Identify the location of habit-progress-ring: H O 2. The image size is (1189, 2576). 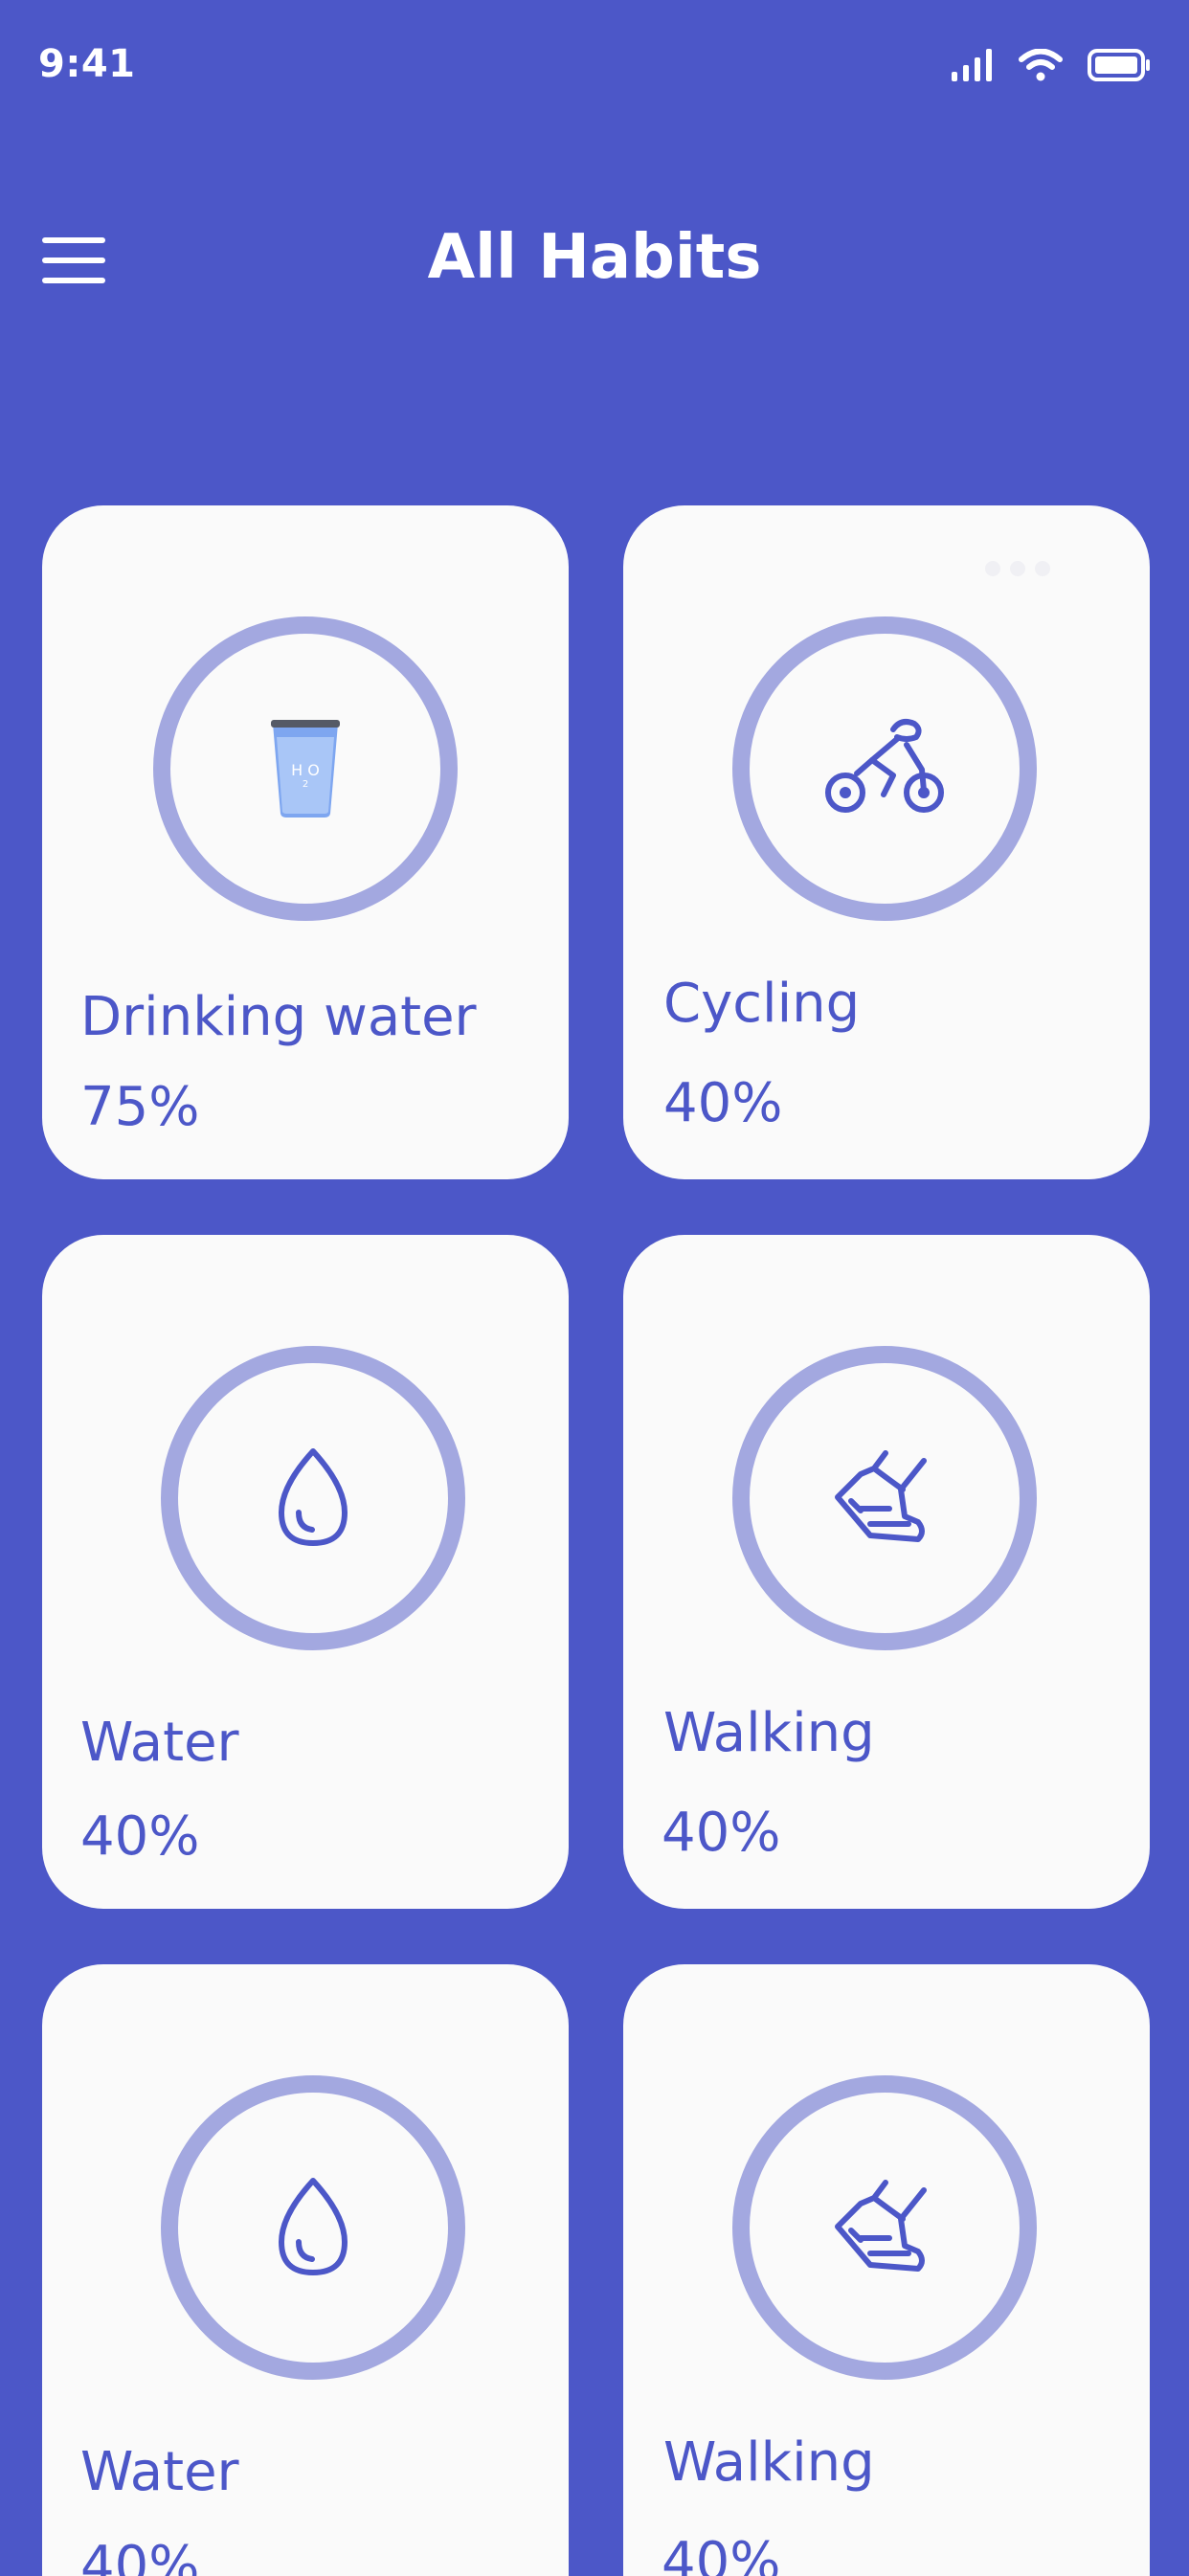
(305, 769).